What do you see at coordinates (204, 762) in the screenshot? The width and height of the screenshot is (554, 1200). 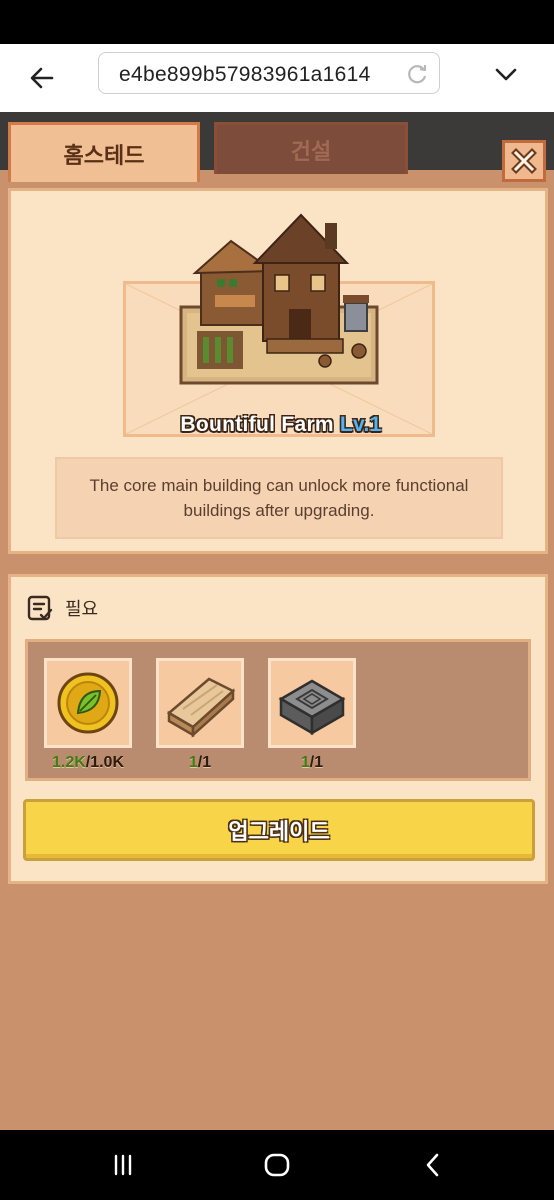 I see `requirement-need-wood: /1` at bounding box center [204, 762].